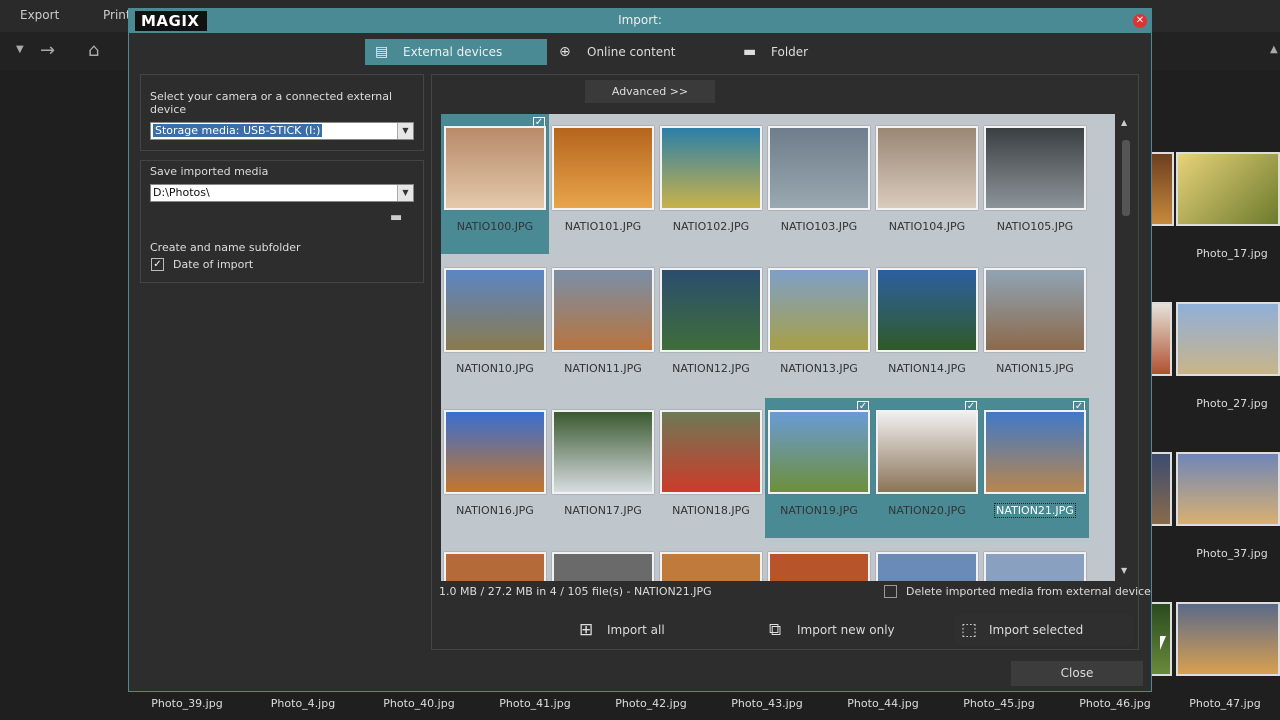  Describe the element at coordinates (767, 703) in the screenshot. I see `thumbnail-label: Photo_43.jpg` at that location.